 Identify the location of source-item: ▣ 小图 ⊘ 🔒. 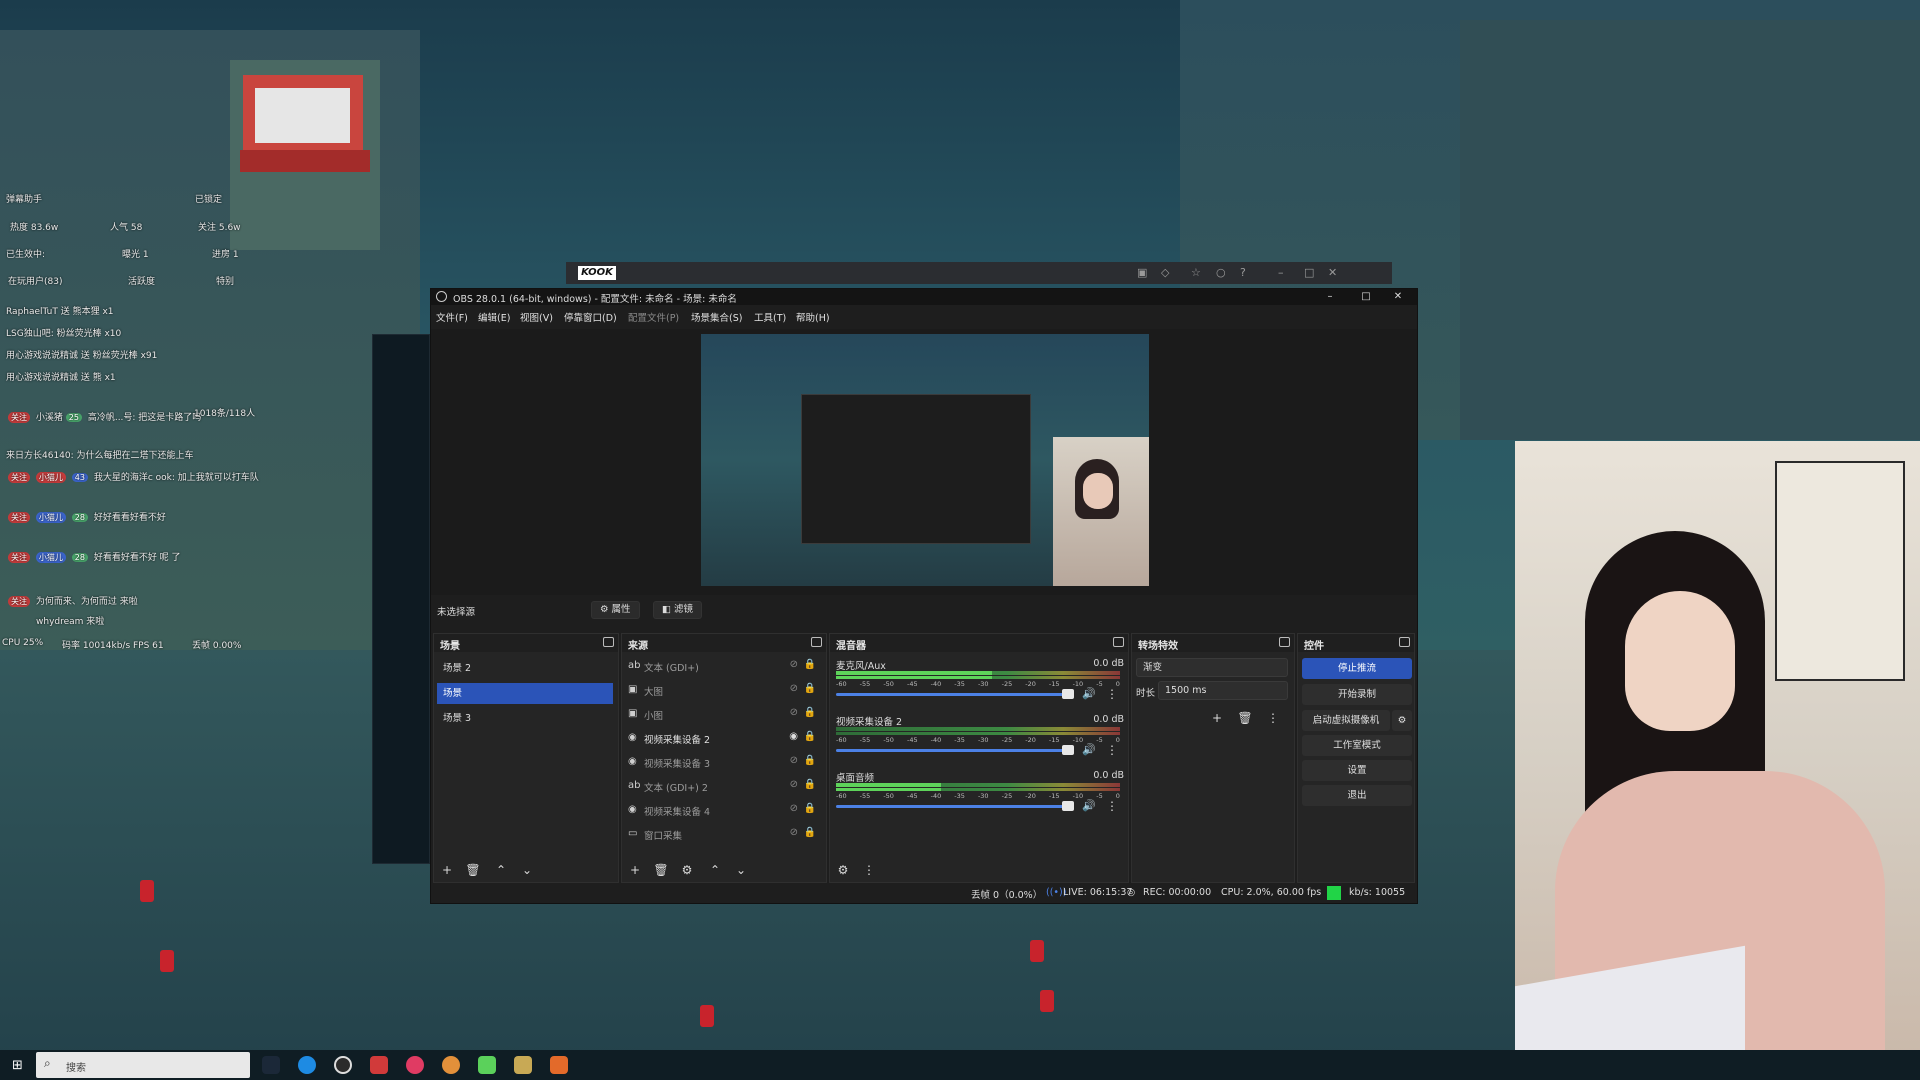
(724, 714).